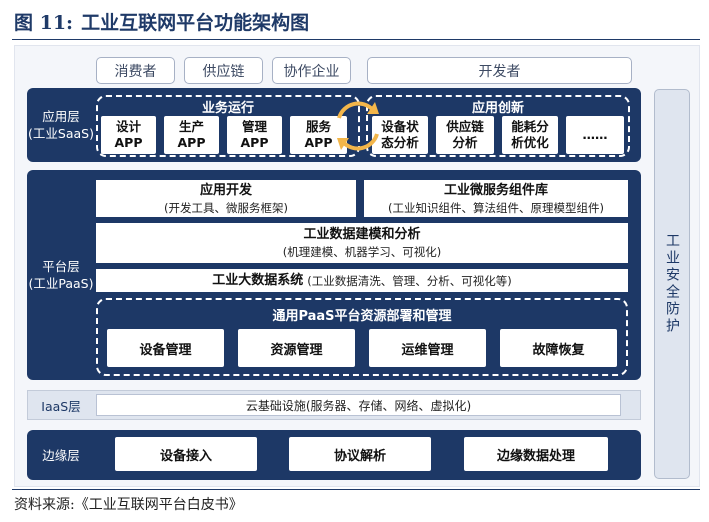 The height and width of the screenshot is (522, 709). I want to click on platform-layer-label: 平台层 (工业PaaS), so click(61, 275).